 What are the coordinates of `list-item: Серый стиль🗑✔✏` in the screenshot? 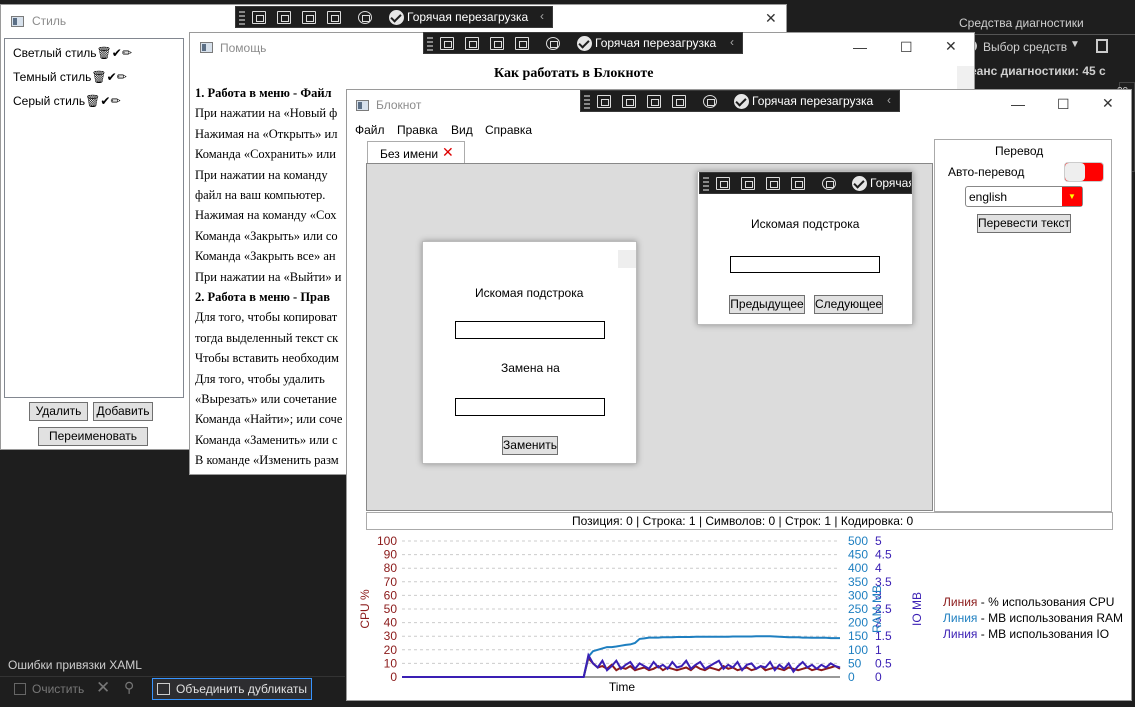 It's located at (67, 101).